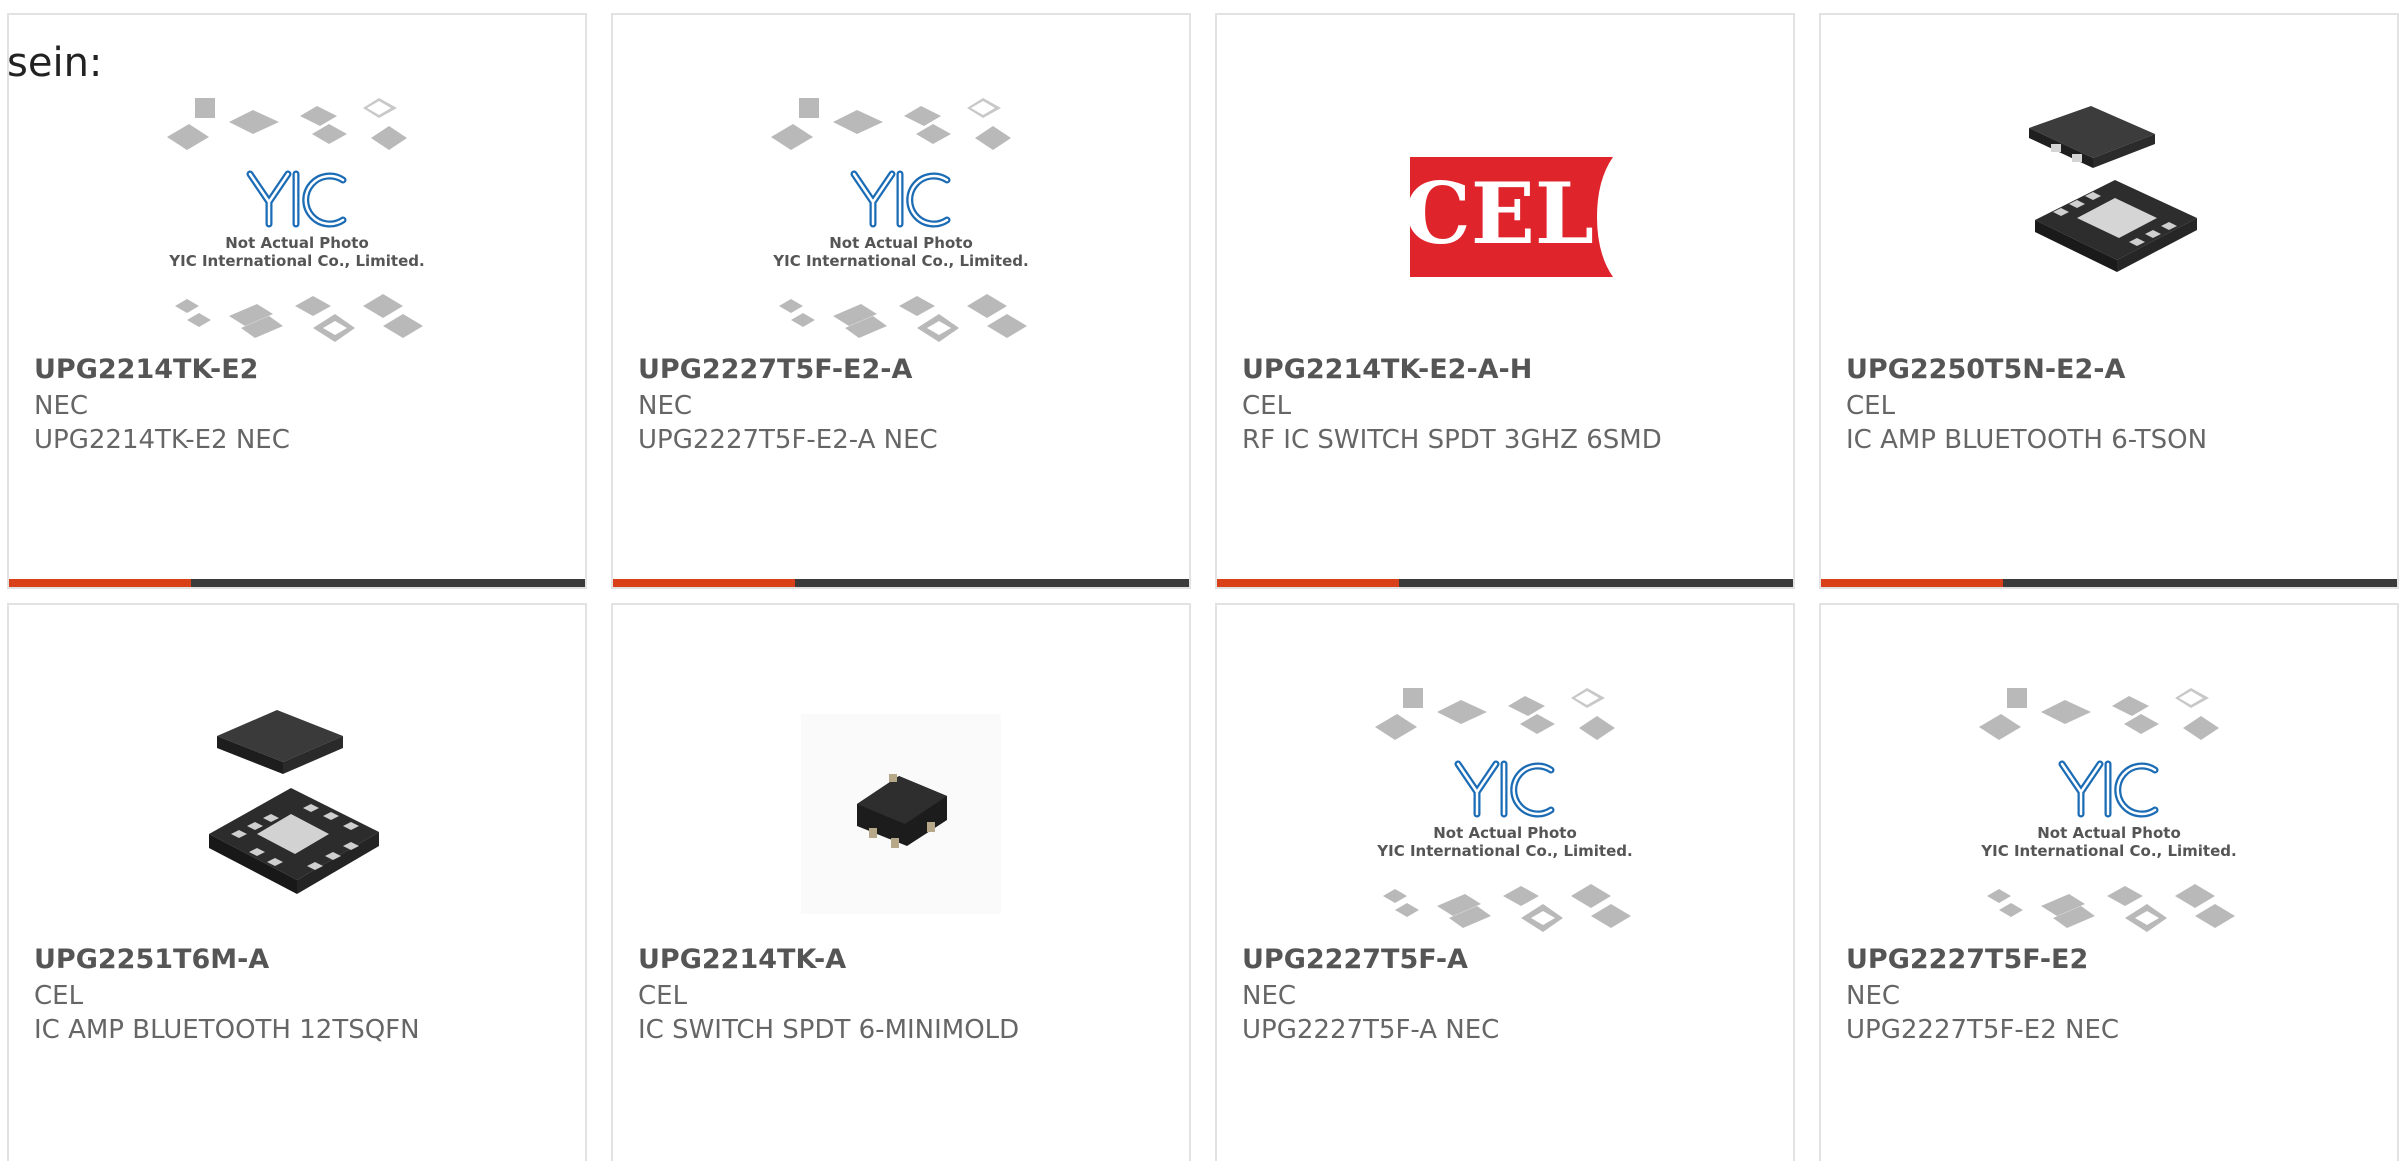 The width and height of the screenshot is (2400, 1161). What do you see at coordinates (227, 1030) in the screenshot?
I see `description: IC AMP BLUETOOTH 12TSQFN` at bounding box center [227, 1030].